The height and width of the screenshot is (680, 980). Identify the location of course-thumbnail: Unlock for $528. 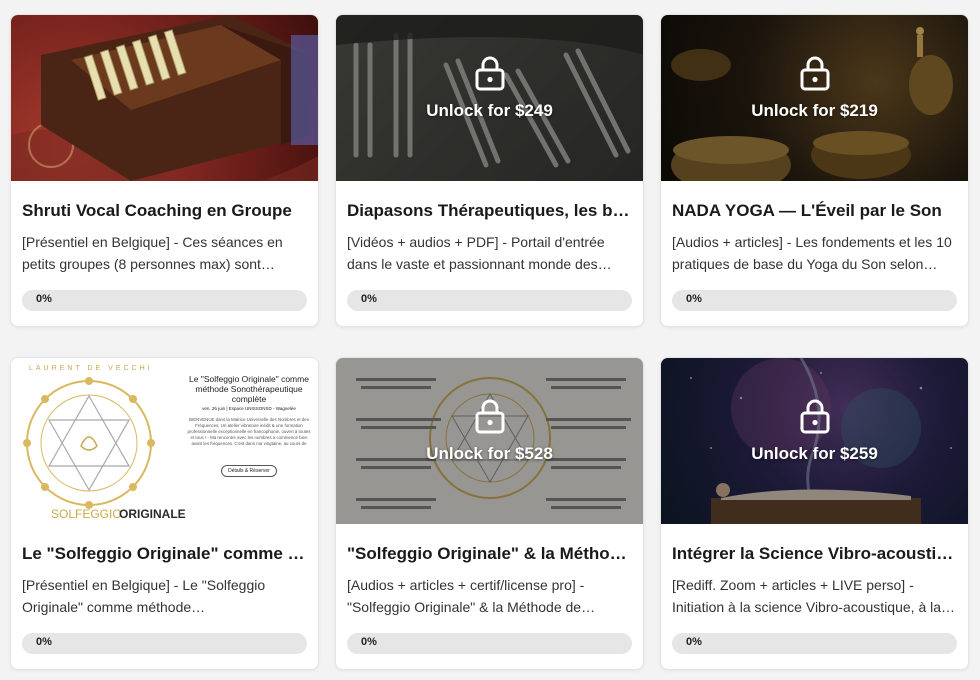
(489, 441).